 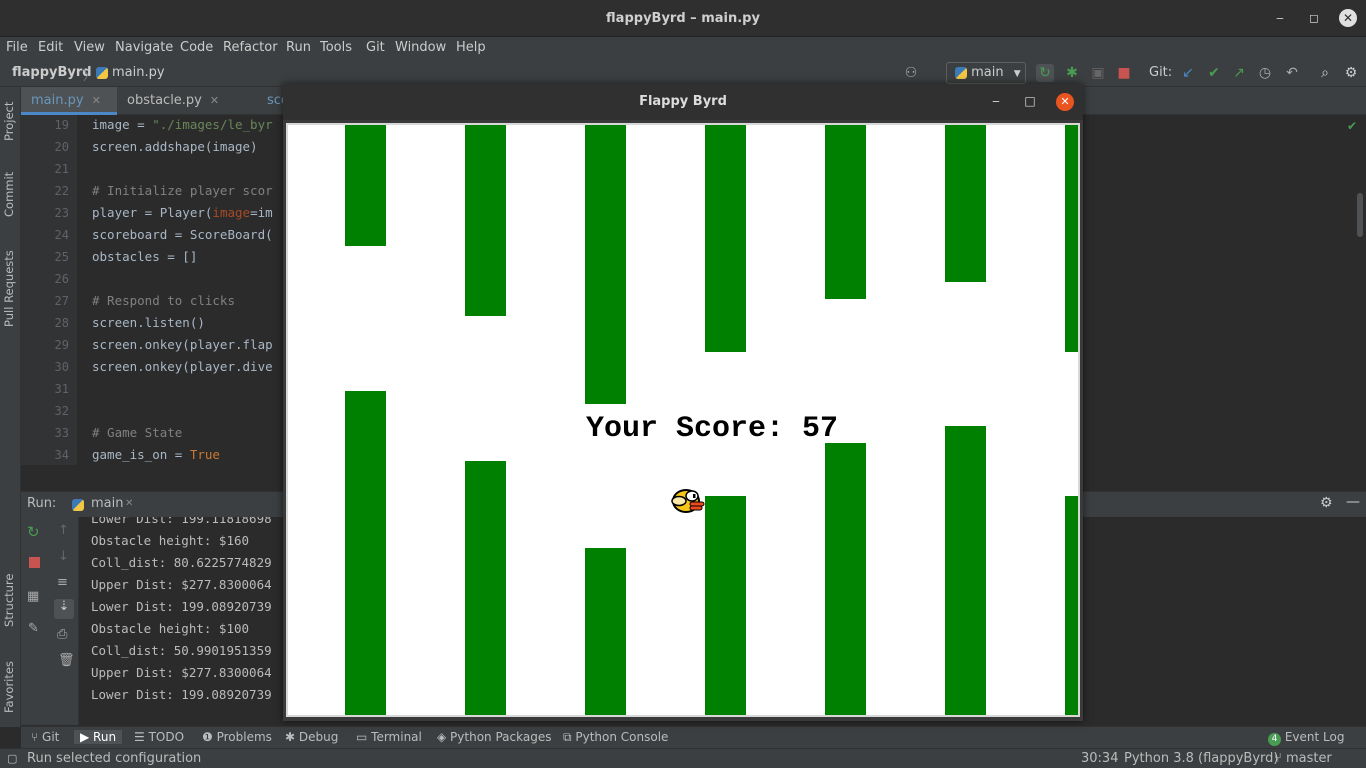 I want to click on menu-tools: Tools, so click(x=336, y=47).